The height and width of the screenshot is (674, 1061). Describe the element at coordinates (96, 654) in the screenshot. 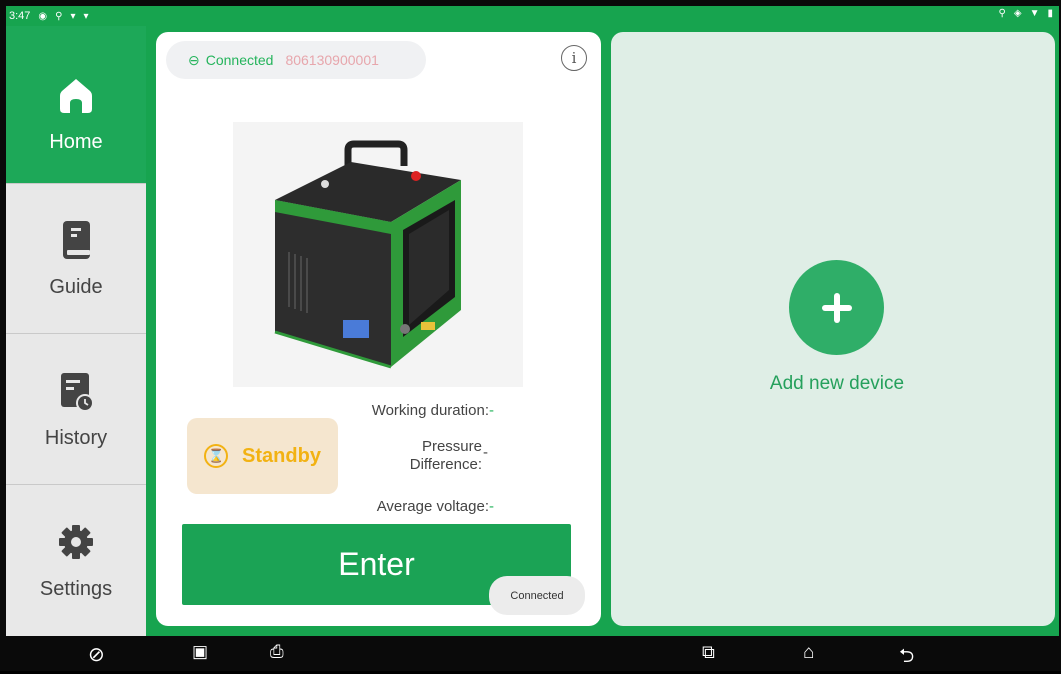

I see `browser-icon: ⊘` at that location.